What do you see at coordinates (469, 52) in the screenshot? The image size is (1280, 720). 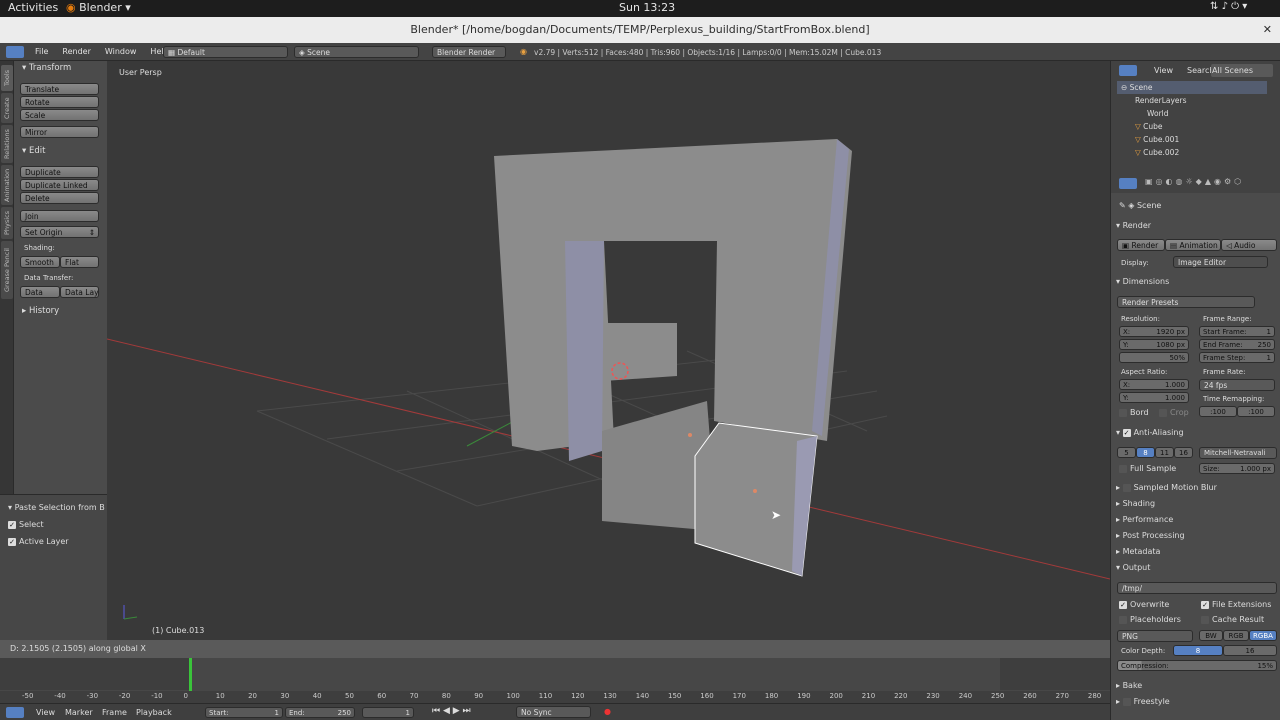 I see `render-engine-select: Blender Render` at bounding box center [469, 52].